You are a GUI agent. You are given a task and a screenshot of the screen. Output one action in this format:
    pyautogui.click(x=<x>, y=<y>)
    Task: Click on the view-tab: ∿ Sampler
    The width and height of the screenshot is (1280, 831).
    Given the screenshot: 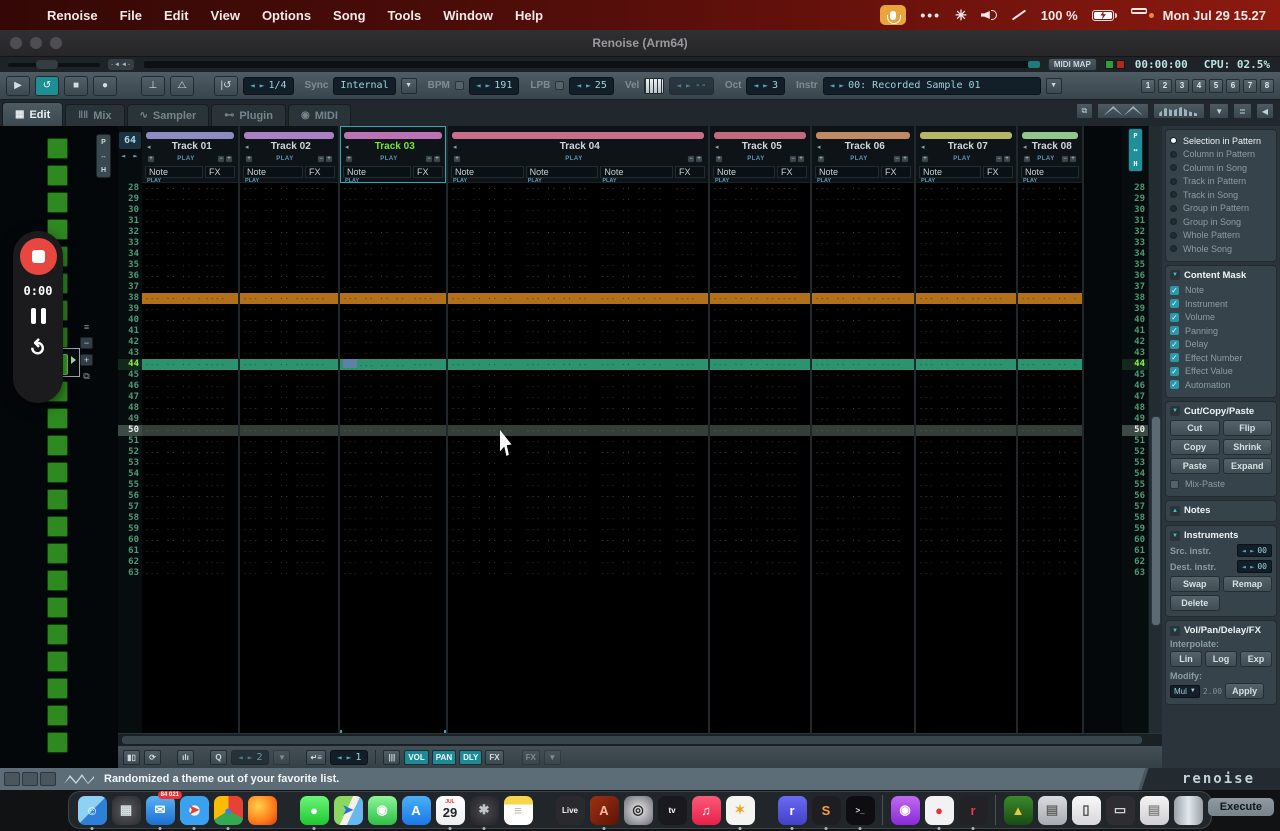 What is the action you would take?
    pyautogui.click(x=168, y=115)
    